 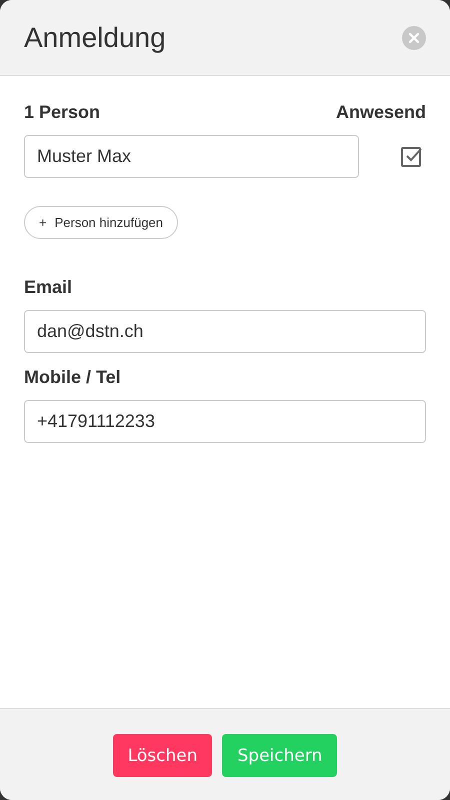 What do you see at coordinates (225, 421) in the screenshot?
I see `input-field: +41791112233` at bounding box center [225, 421].